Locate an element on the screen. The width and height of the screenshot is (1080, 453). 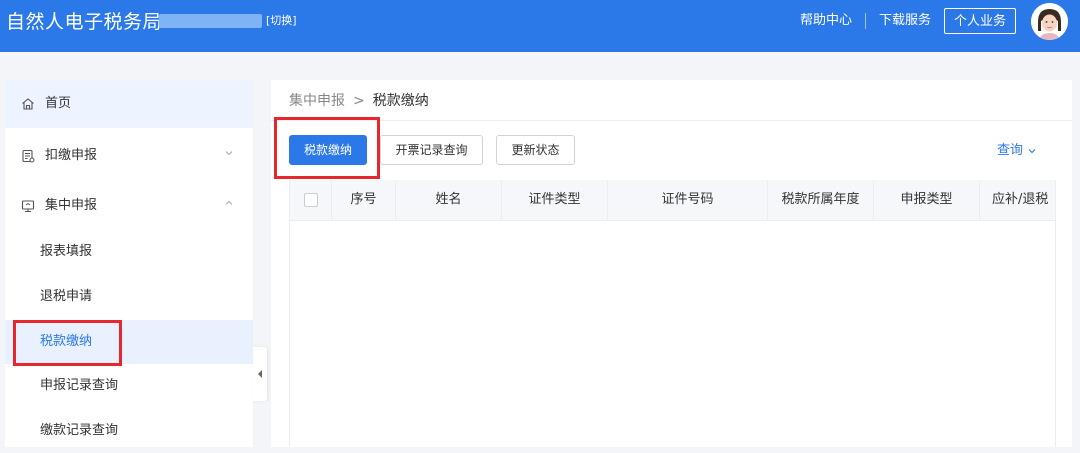
sidebar-subitem-declaration-records: 申报记录查询 is located at coordinates (129, 386).